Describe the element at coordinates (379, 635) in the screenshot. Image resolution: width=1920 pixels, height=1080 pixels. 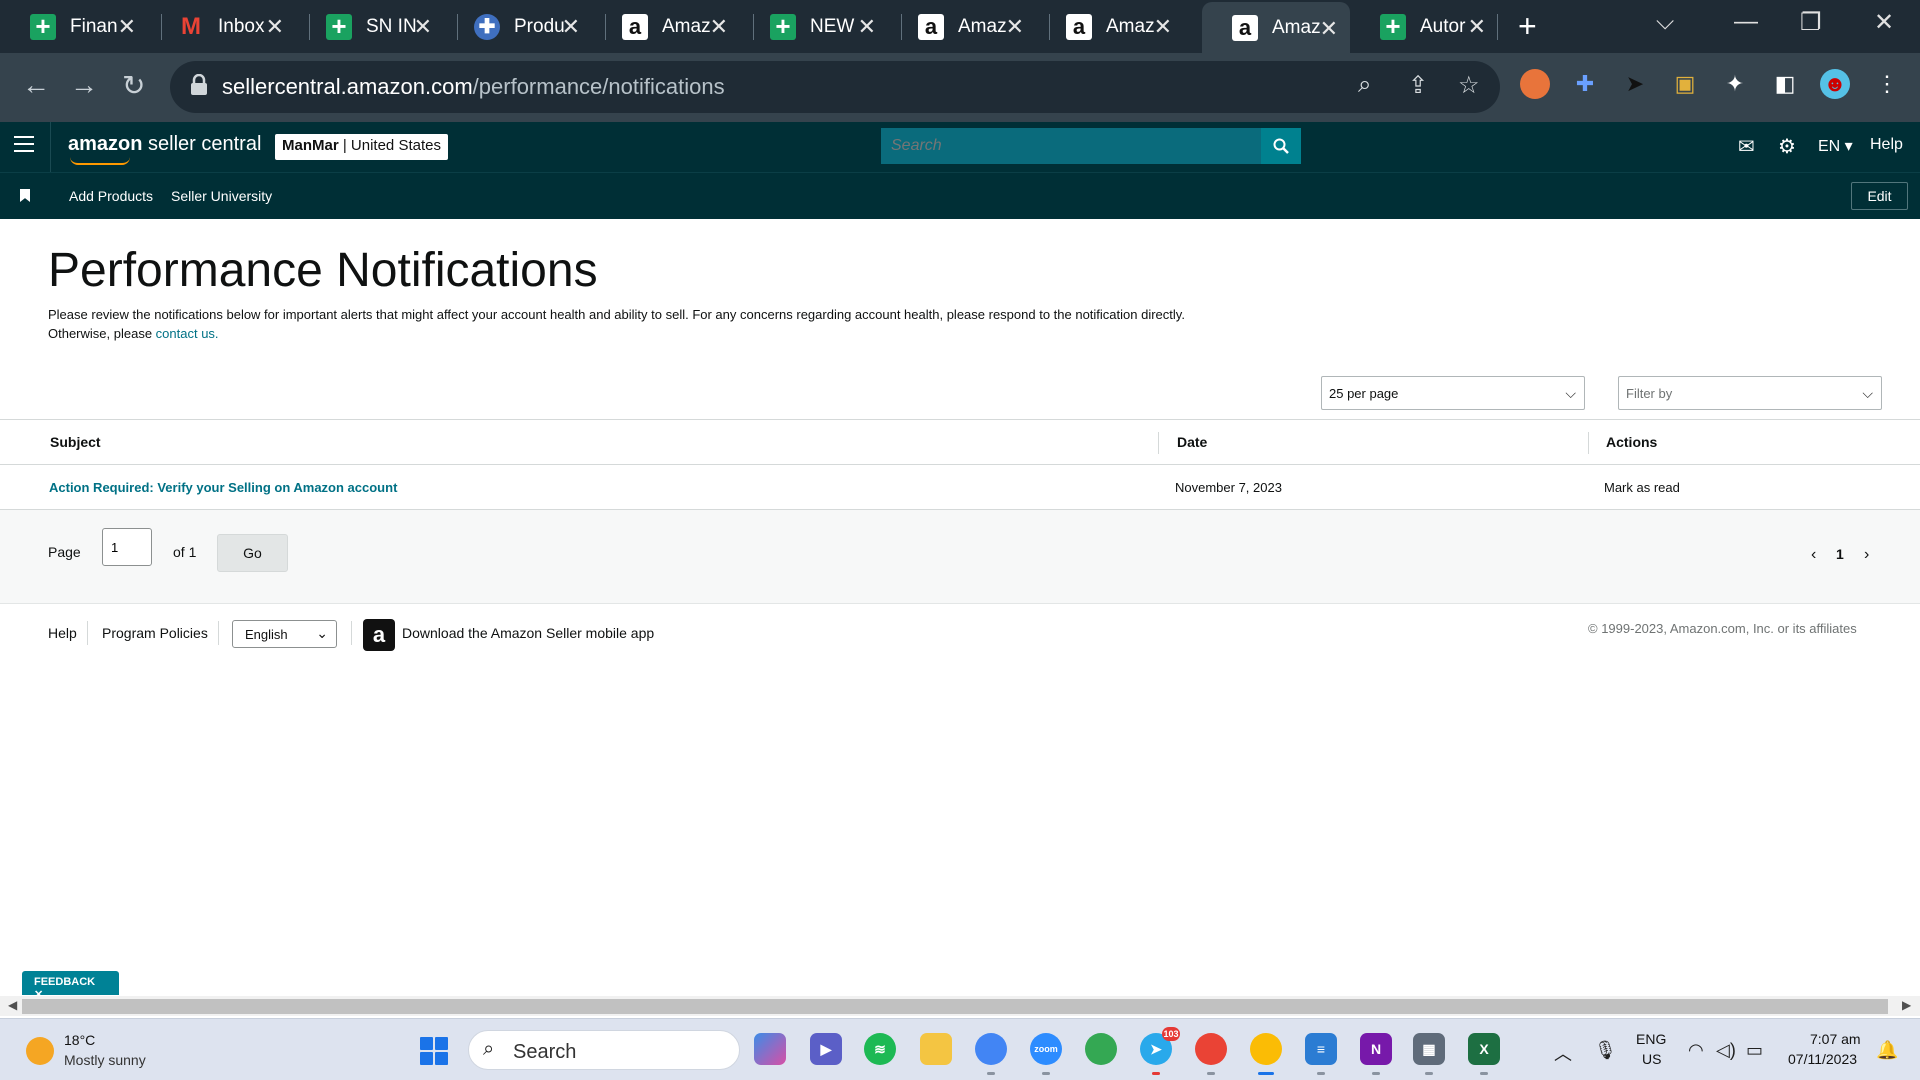
I see `amazon-seller-app-icon: a` at that location.